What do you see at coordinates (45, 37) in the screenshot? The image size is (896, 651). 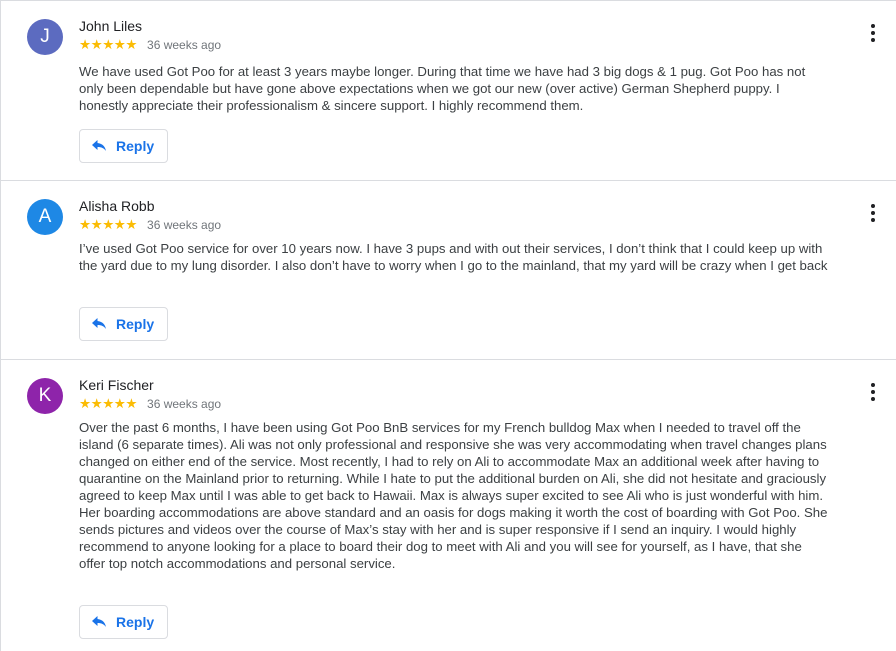 I see `avatar: J` at bounding box center [45, 37].